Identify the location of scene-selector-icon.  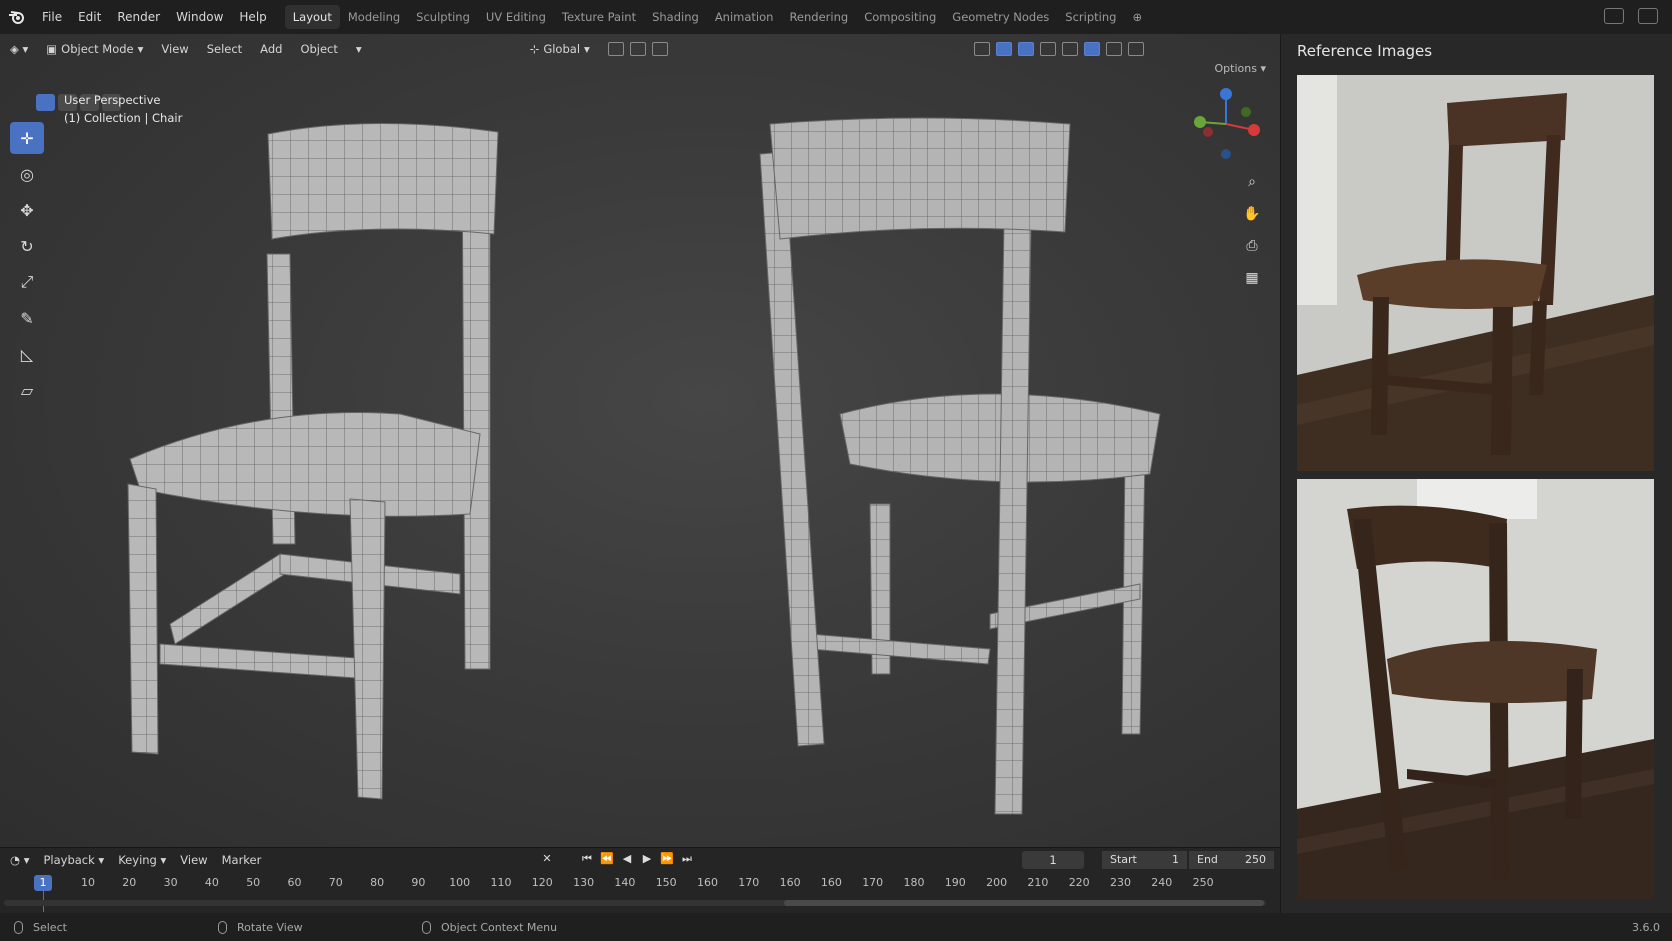
(1614, 16).